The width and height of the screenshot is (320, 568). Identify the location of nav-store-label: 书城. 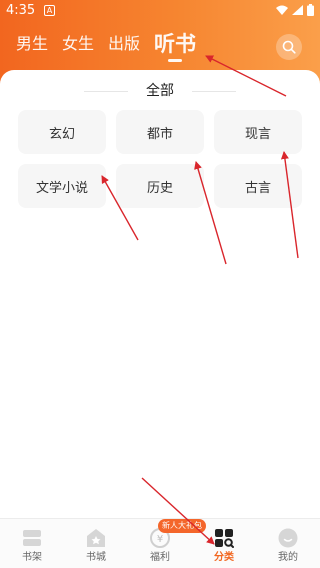
(96, 557).